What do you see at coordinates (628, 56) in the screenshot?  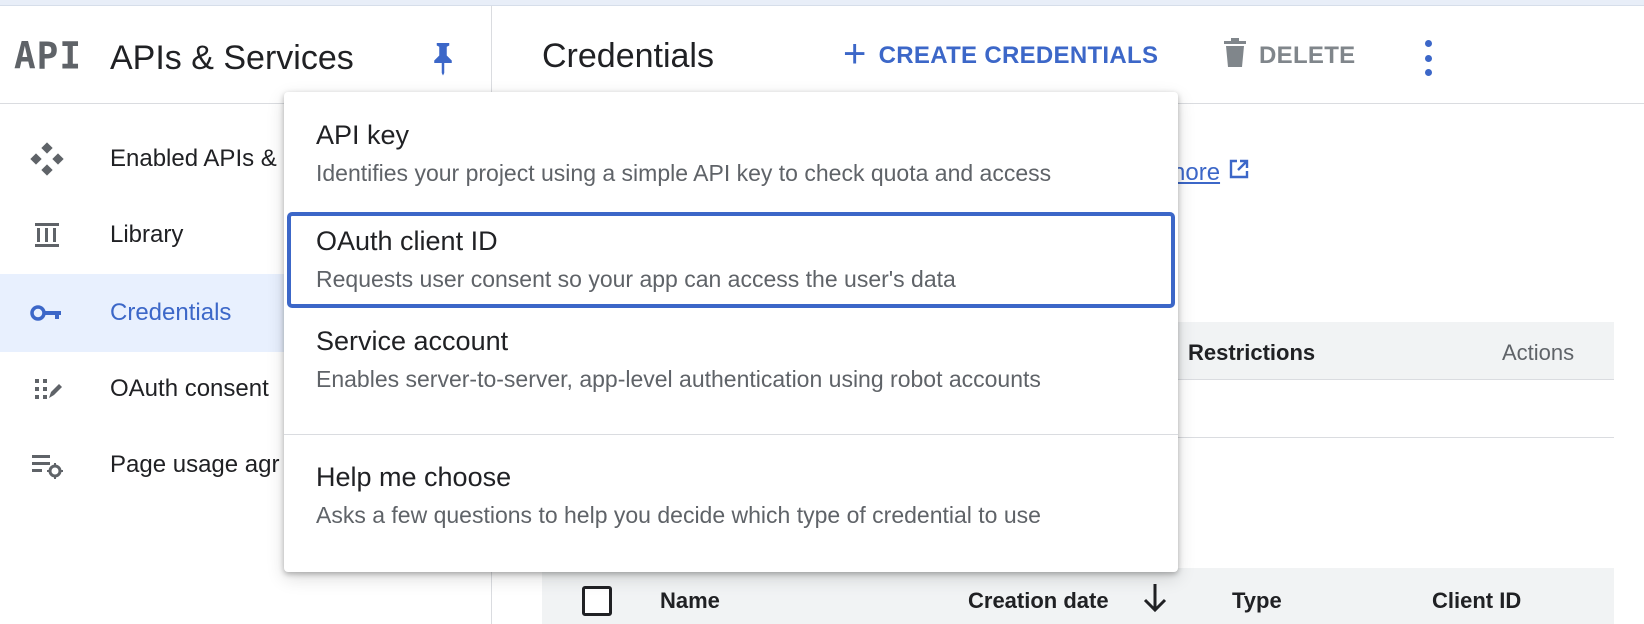 I see `page-title: Credentials` at bounding box center [628, 56].